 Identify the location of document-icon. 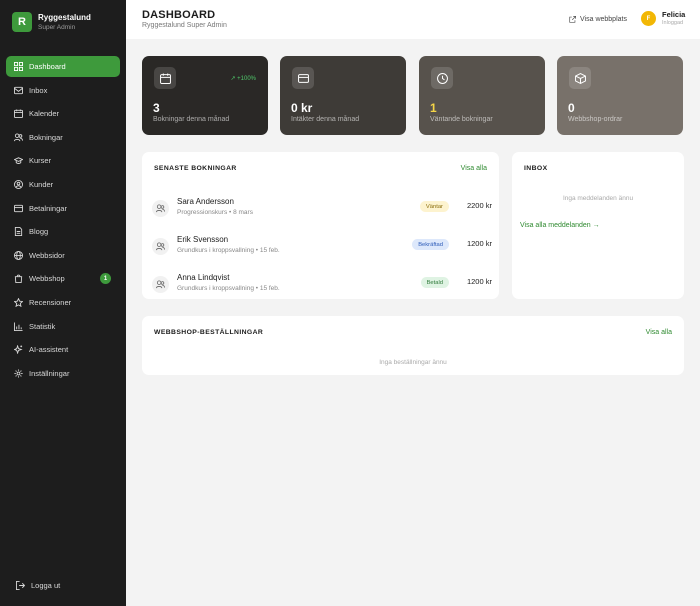
(18, 232).